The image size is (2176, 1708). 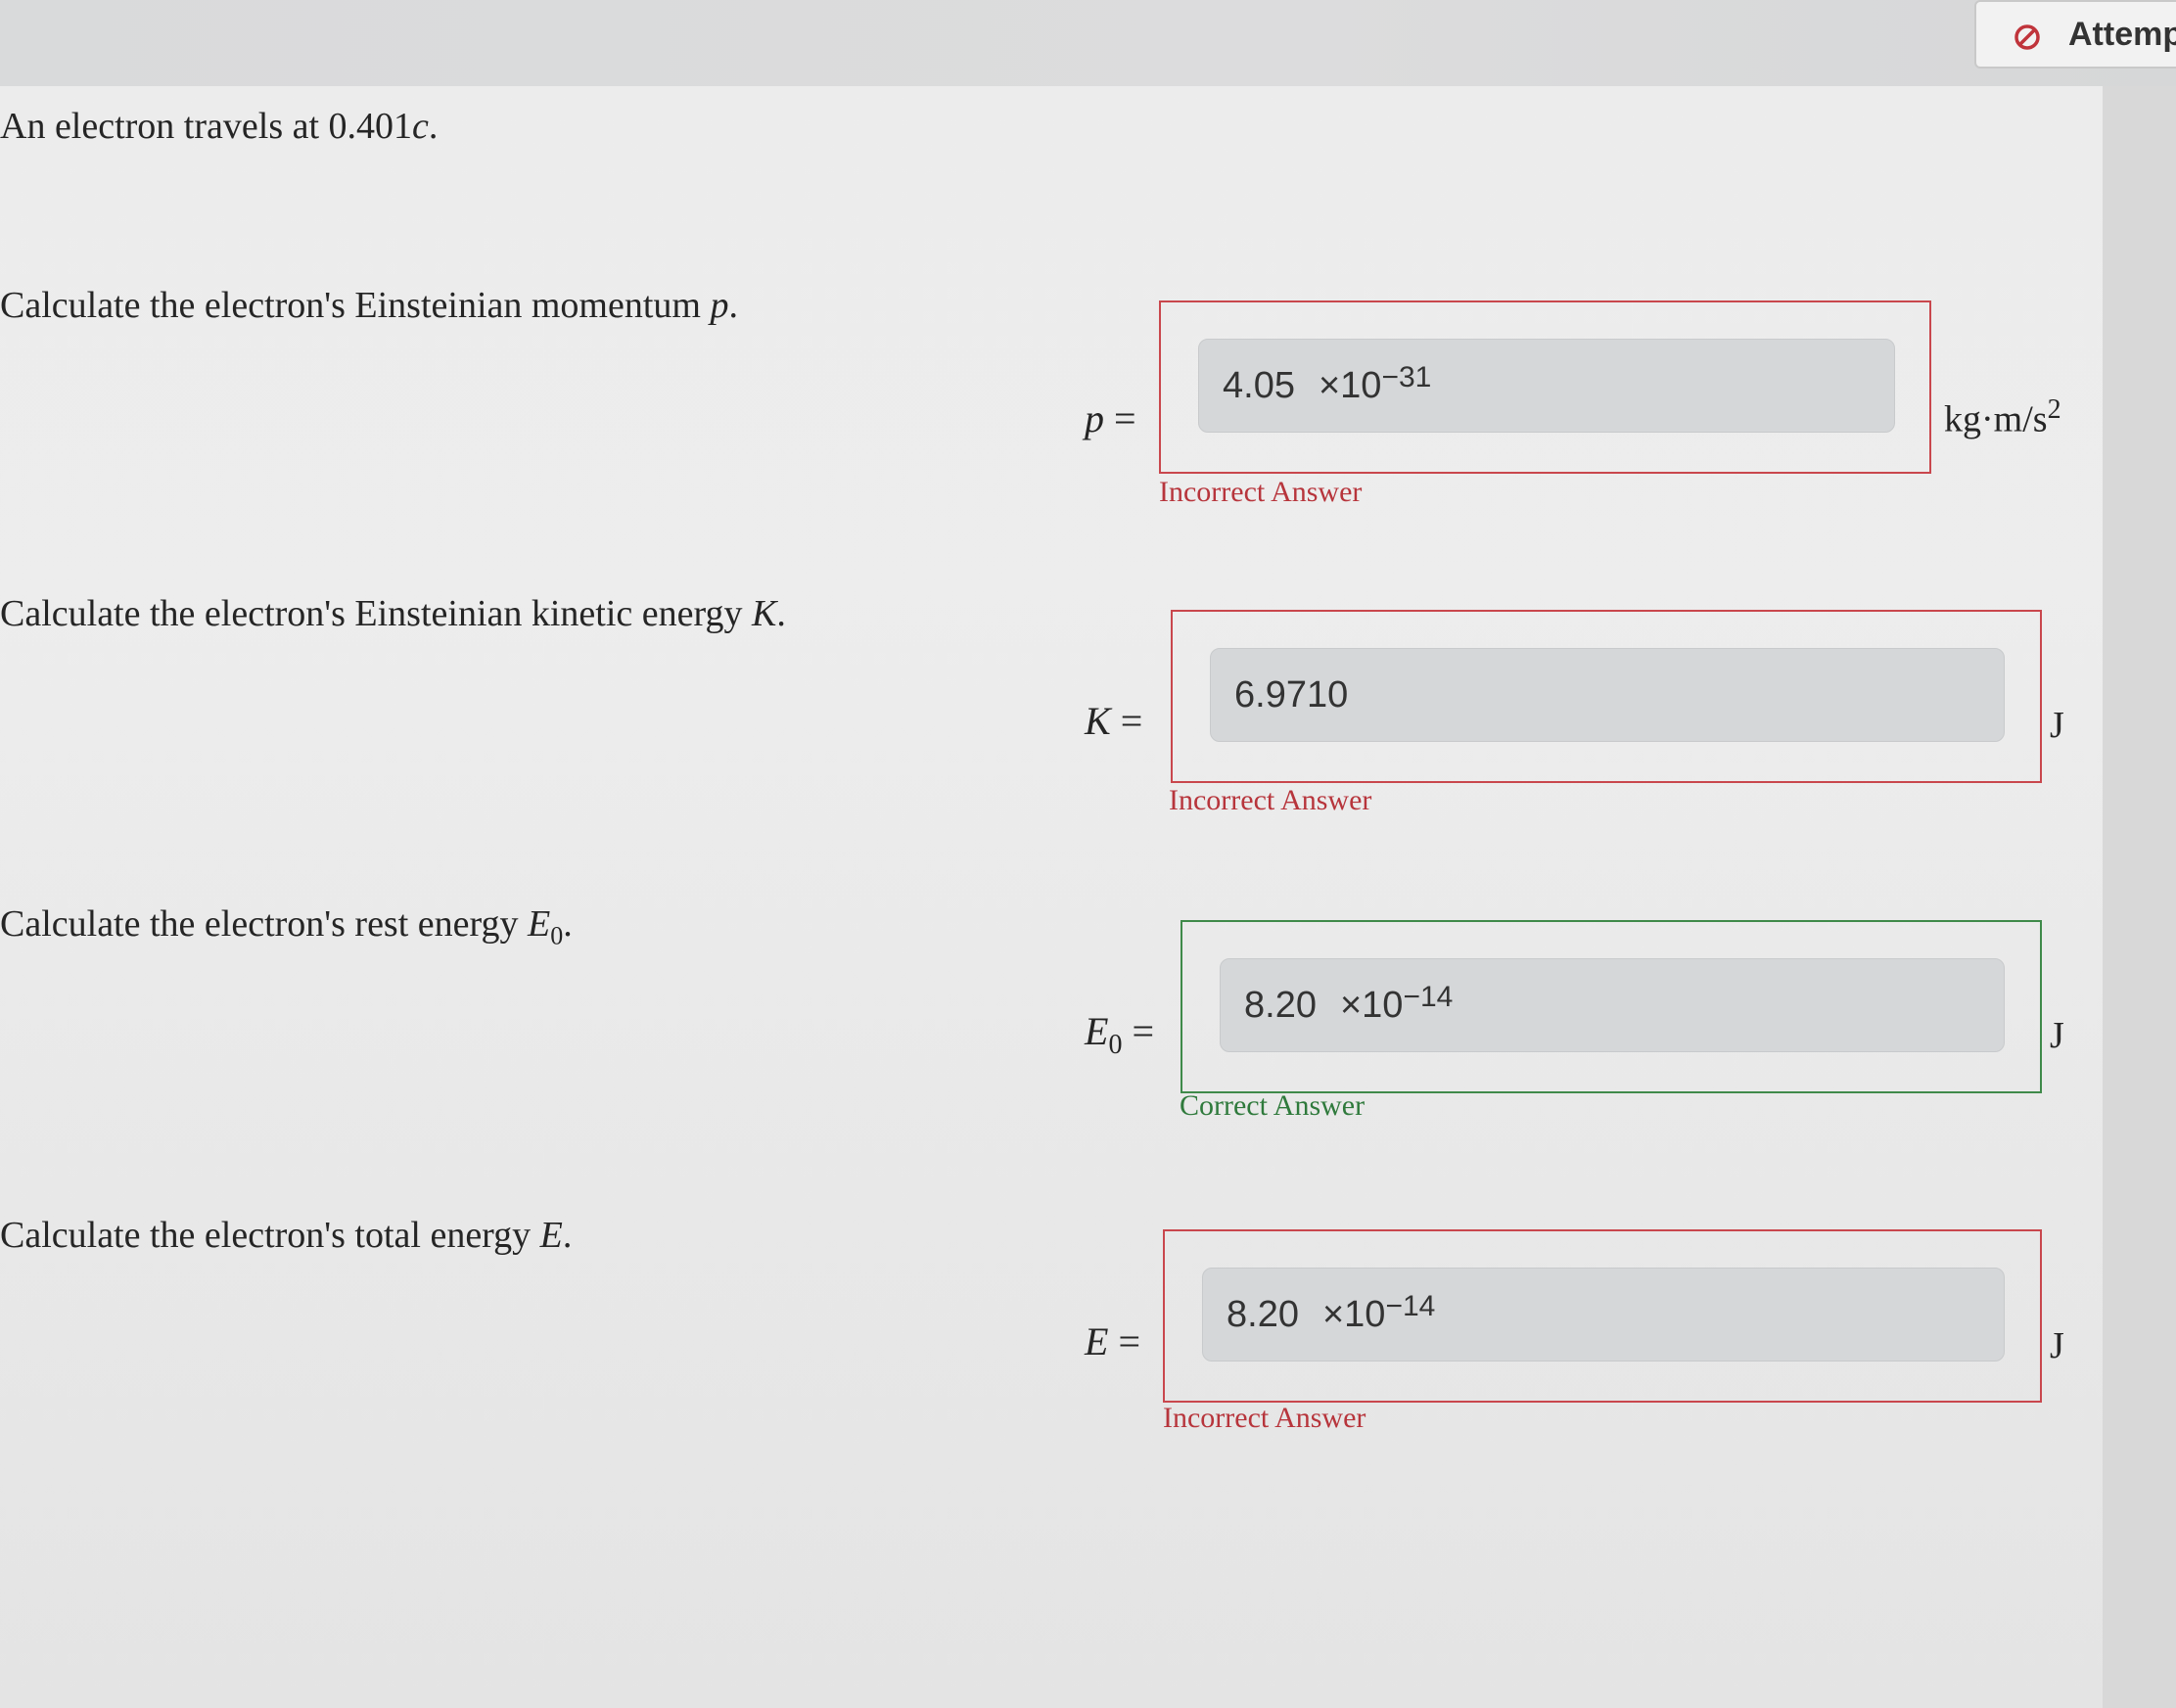 I want to click on feedback-total-energy: Incorrect Answer, so click(x=1264, y=1418).